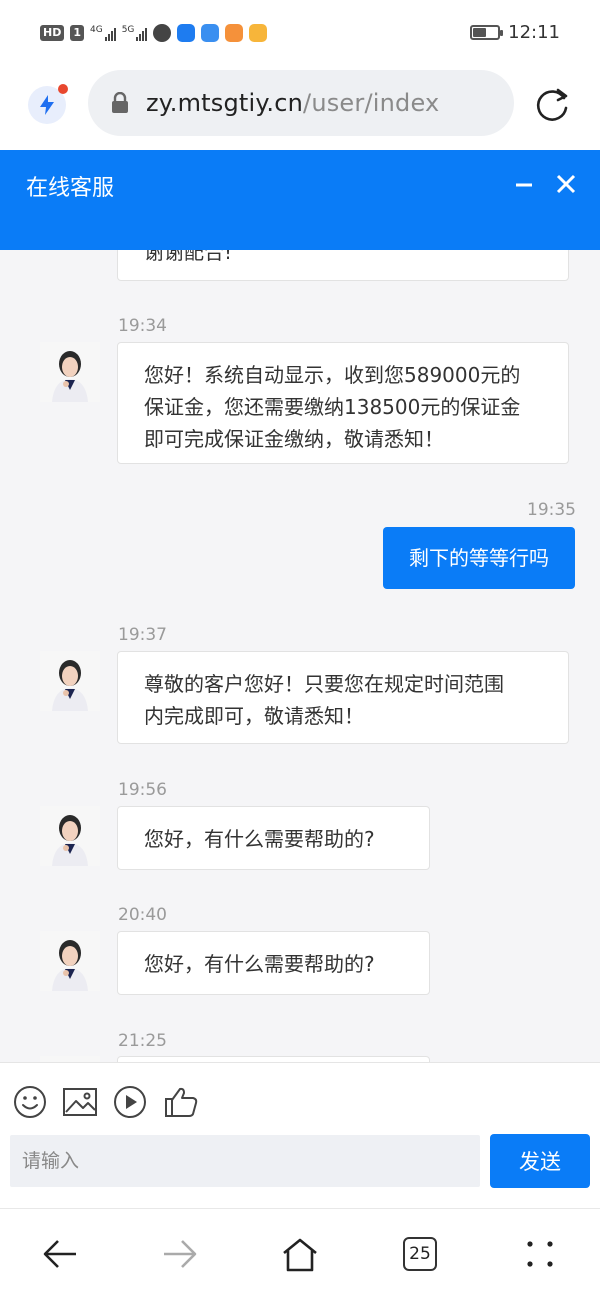 The height and width of the screenshot is (1300, 600). Describe the element at coordinates (300, 1257) in the screenshot. I see `home-icon` at that location.